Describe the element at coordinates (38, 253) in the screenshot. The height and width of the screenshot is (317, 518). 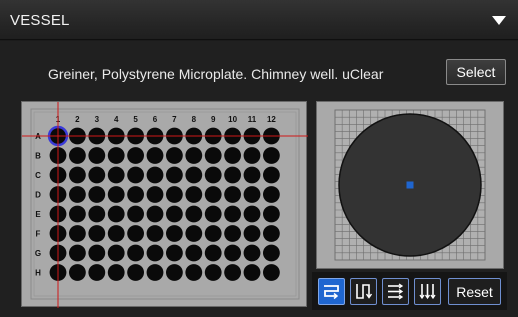
I see `row-label: G` at that location.